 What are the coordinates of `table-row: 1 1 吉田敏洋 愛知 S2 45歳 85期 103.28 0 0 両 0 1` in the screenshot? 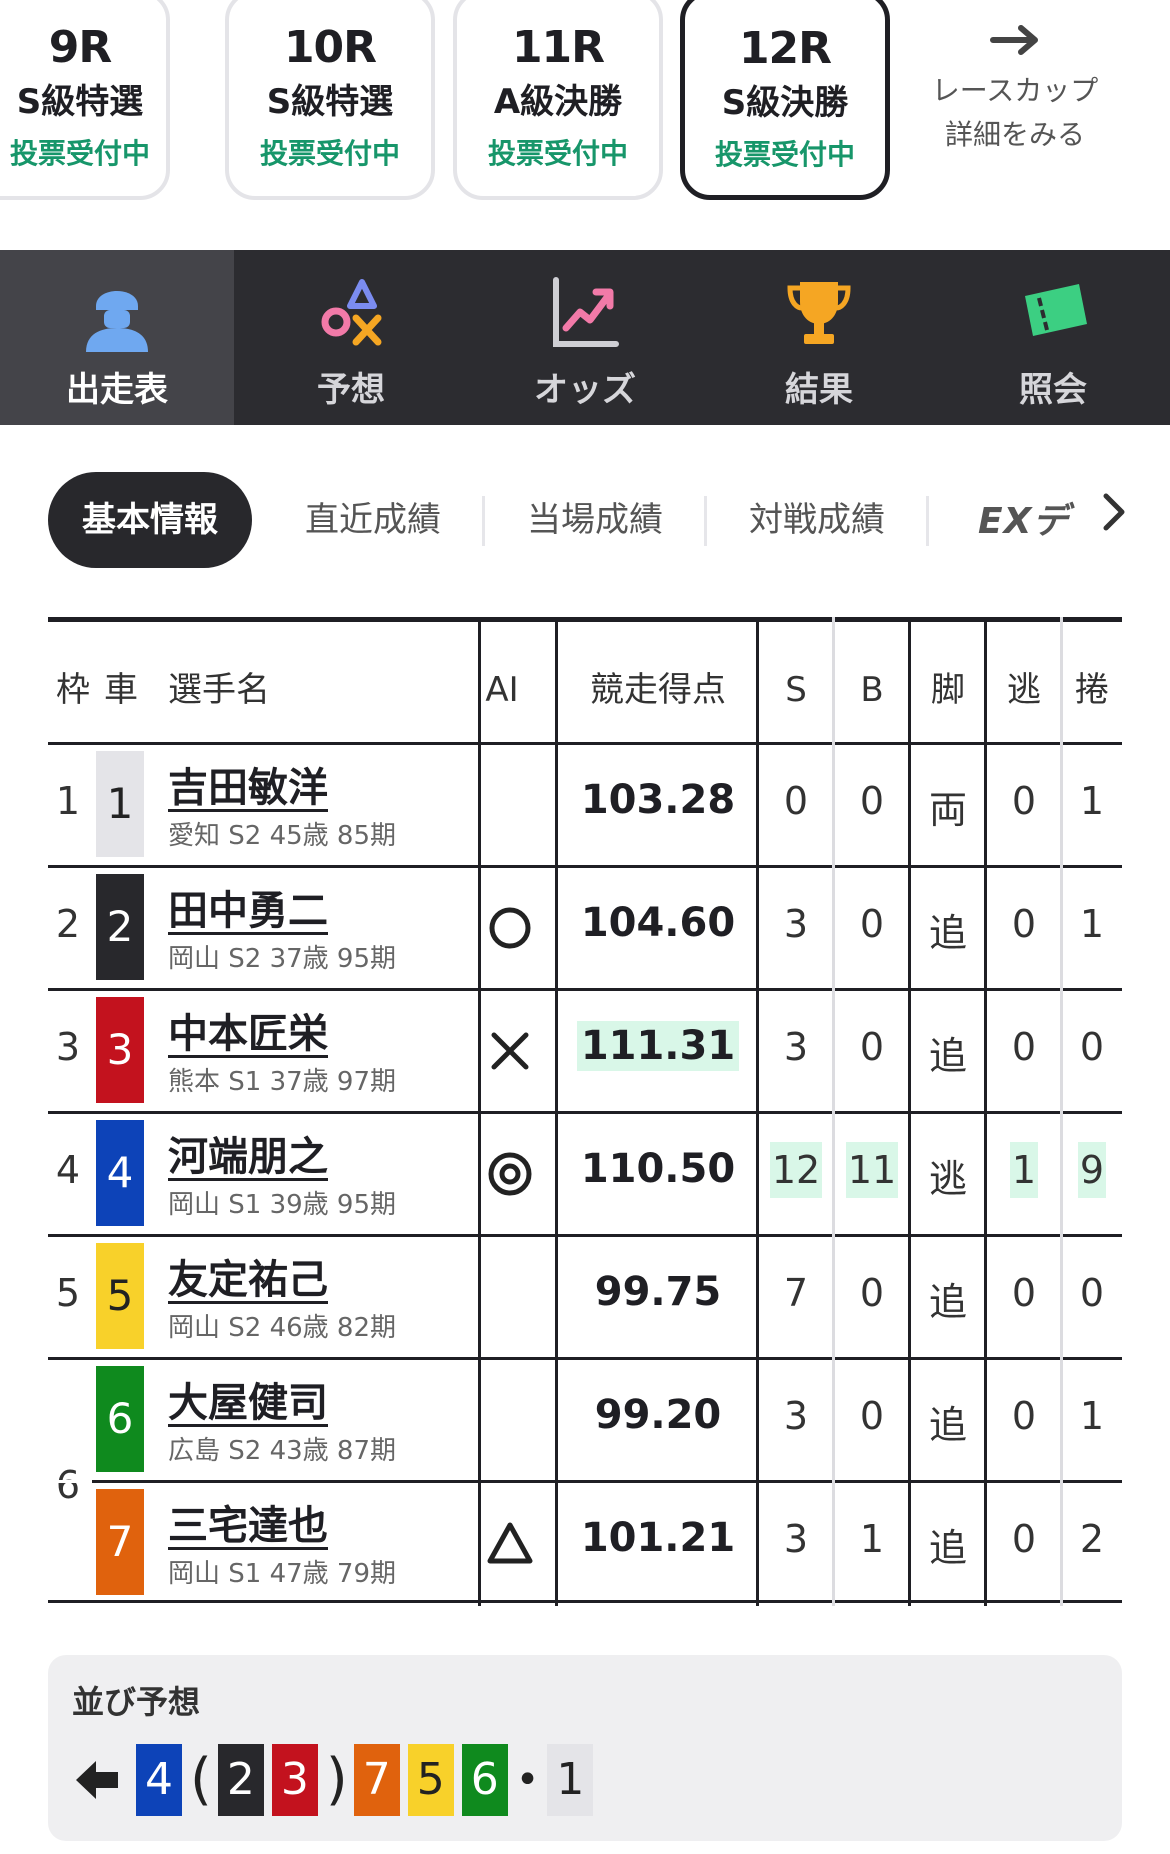 It's located at (585, 803).